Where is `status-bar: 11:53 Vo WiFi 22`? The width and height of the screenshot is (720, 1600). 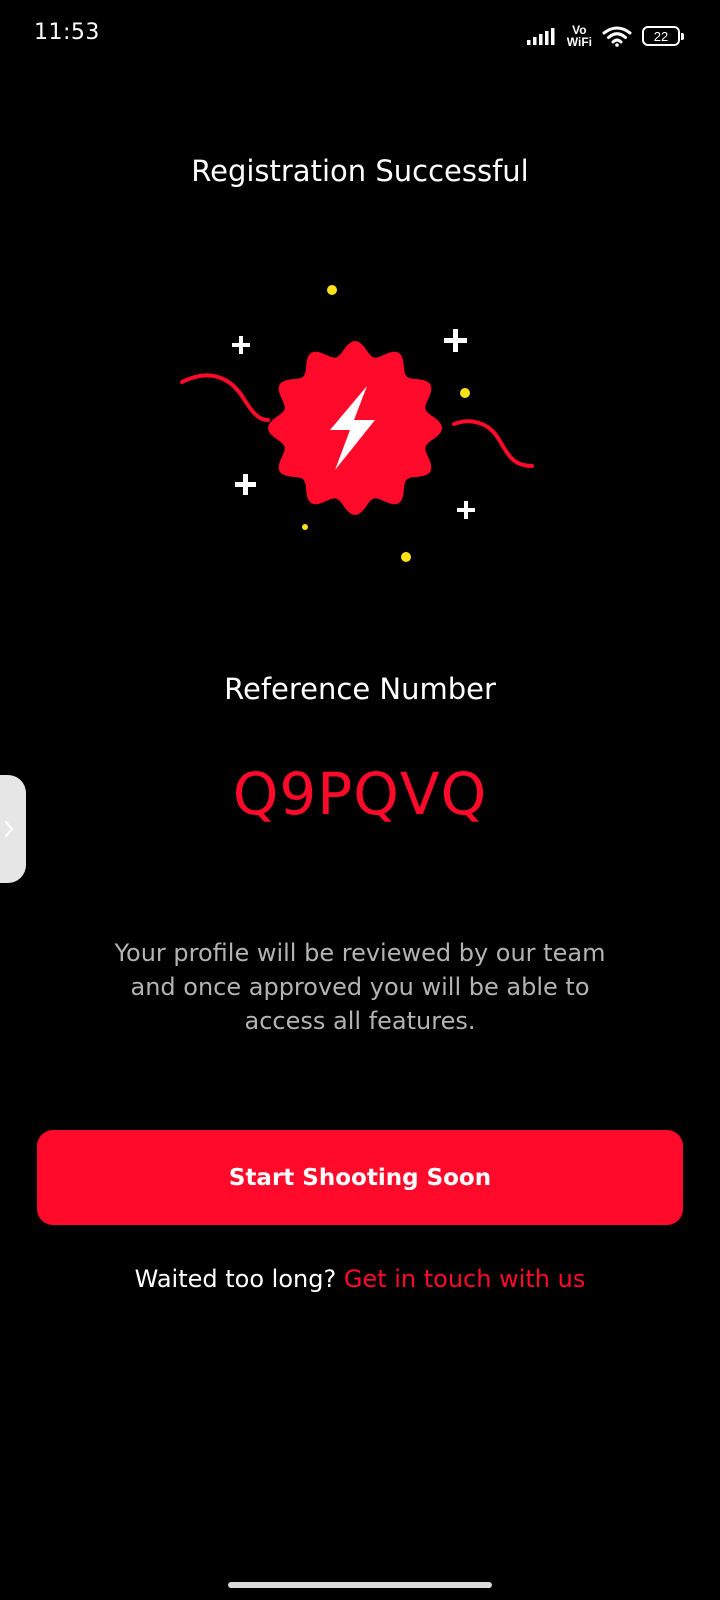
status-bar: 11:53 Vo WiFi 22 is located at coordinates (360, 35).